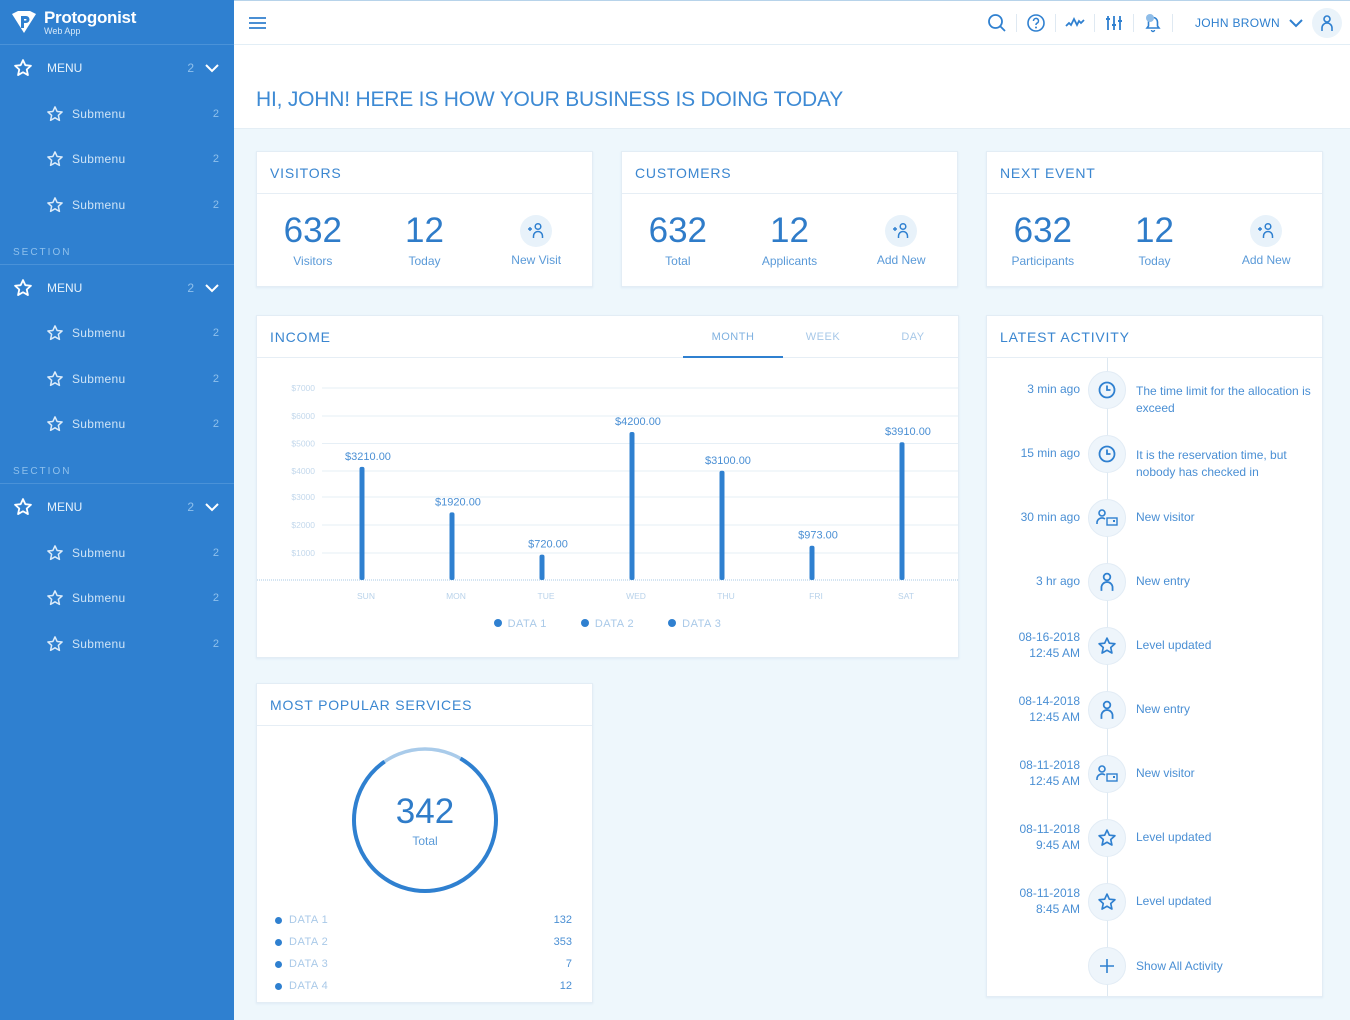  What do you see at coordinates (1107, 517) in the screenshot?
I see `visitor-card-icon` at bounding box center [1107, 517].